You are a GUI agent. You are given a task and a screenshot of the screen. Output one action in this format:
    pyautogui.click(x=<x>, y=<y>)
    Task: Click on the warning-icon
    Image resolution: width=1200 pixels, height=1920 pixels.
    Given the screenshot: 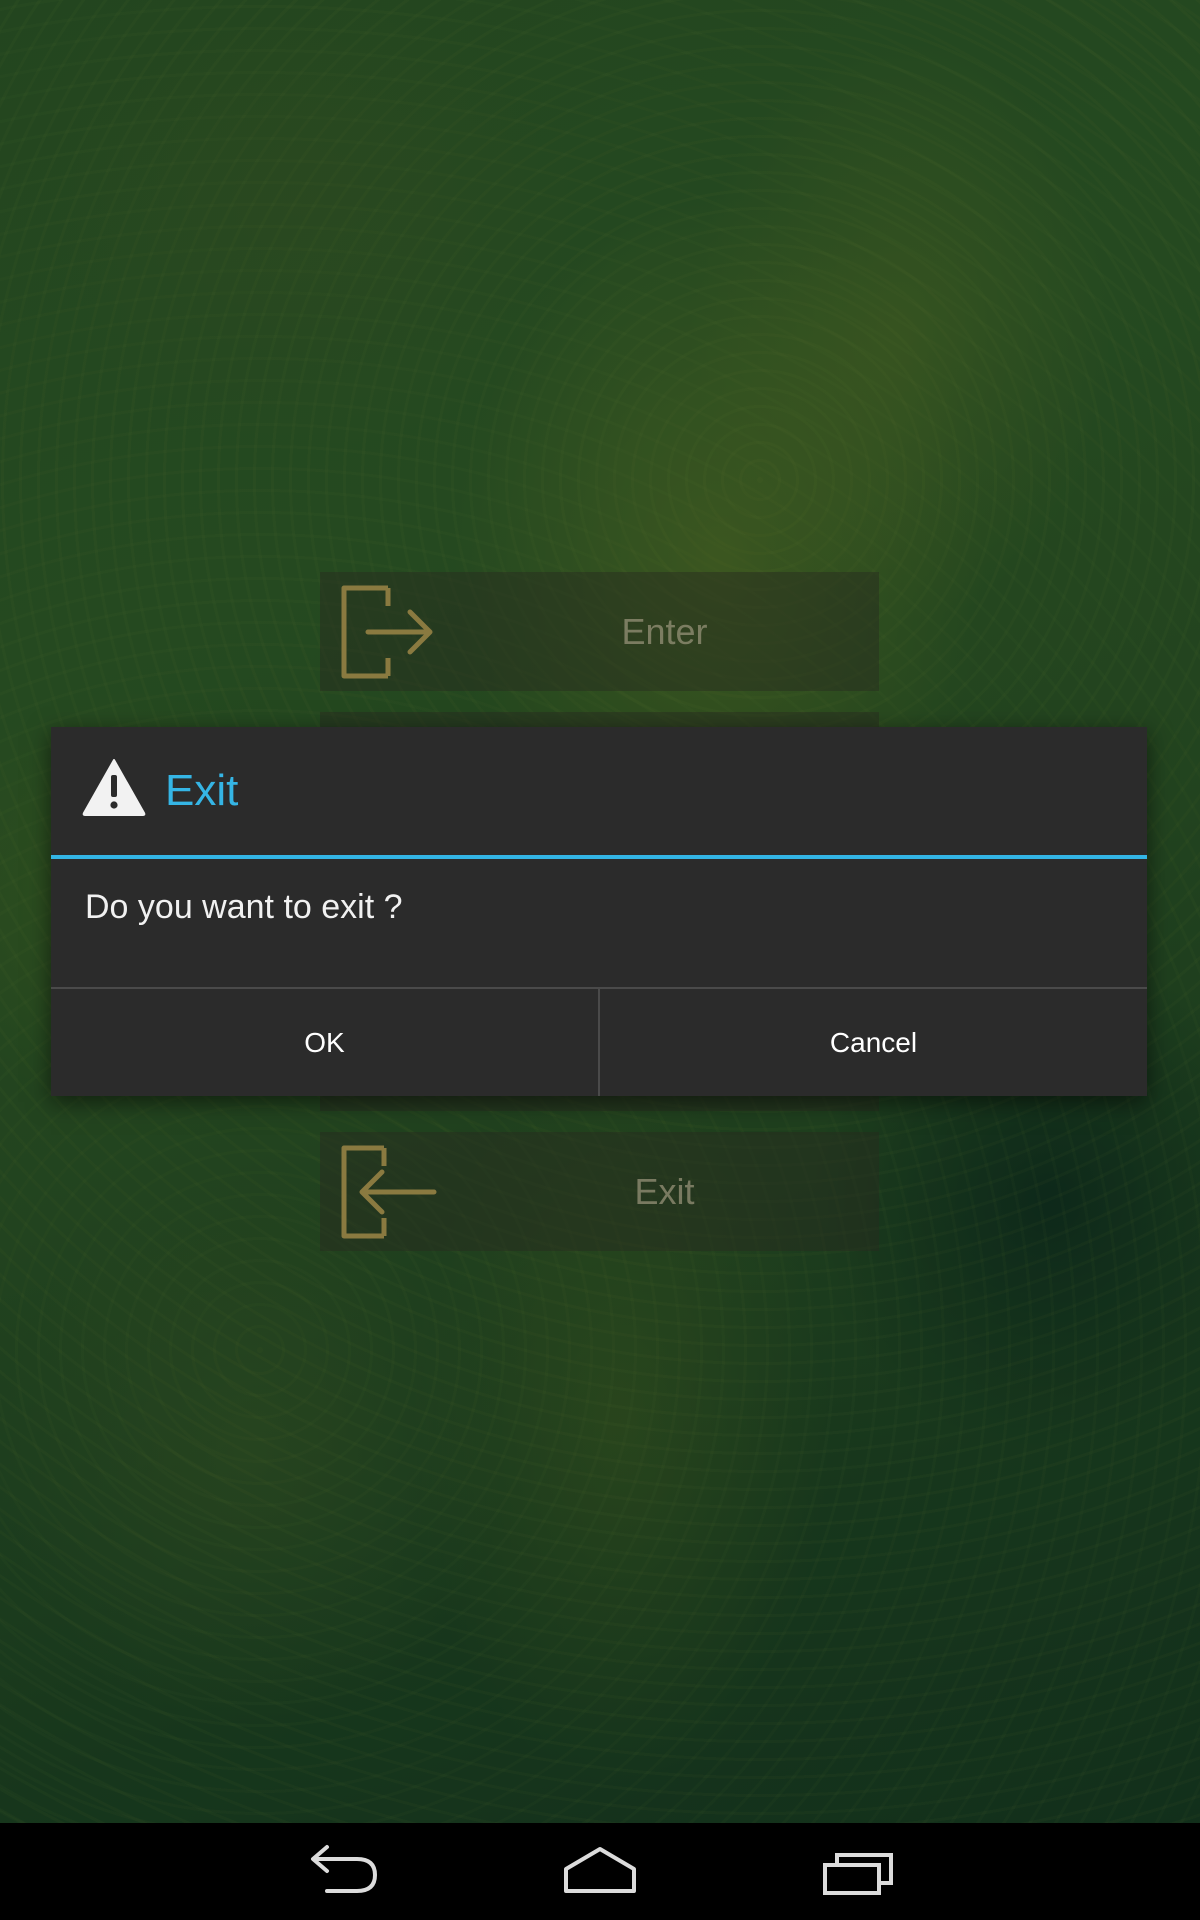 What is the action you would take?
    pyautogui.click(x=114, y=787)
    